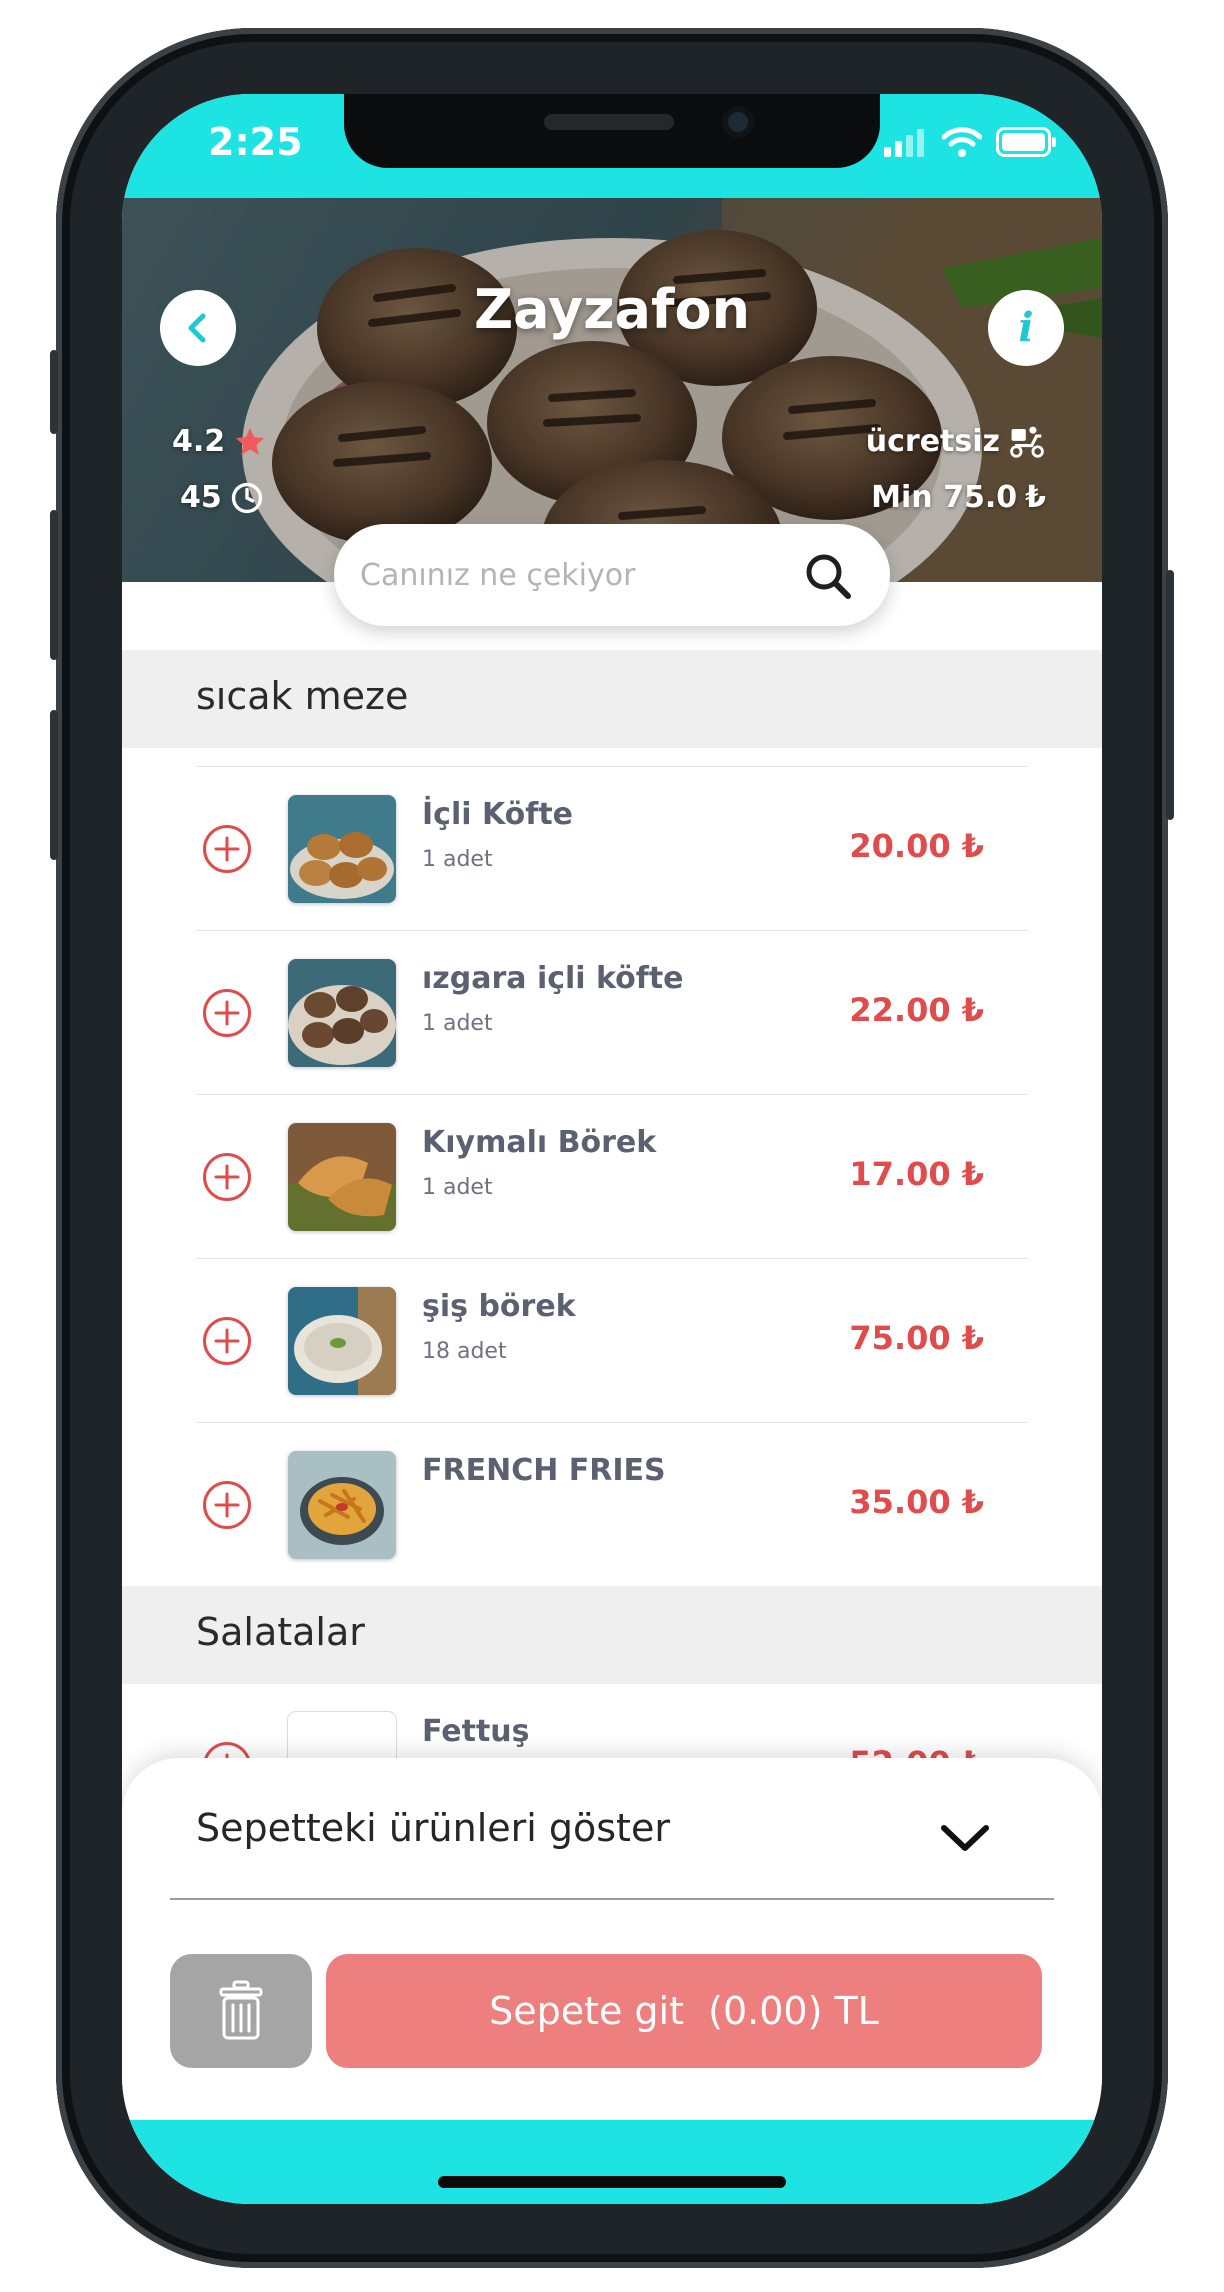 The image size is (1224, 2292). What do you see at coordinates (962, 144) in the screenshot?
I see `wifi-icon` at bounding box center [962, 144].